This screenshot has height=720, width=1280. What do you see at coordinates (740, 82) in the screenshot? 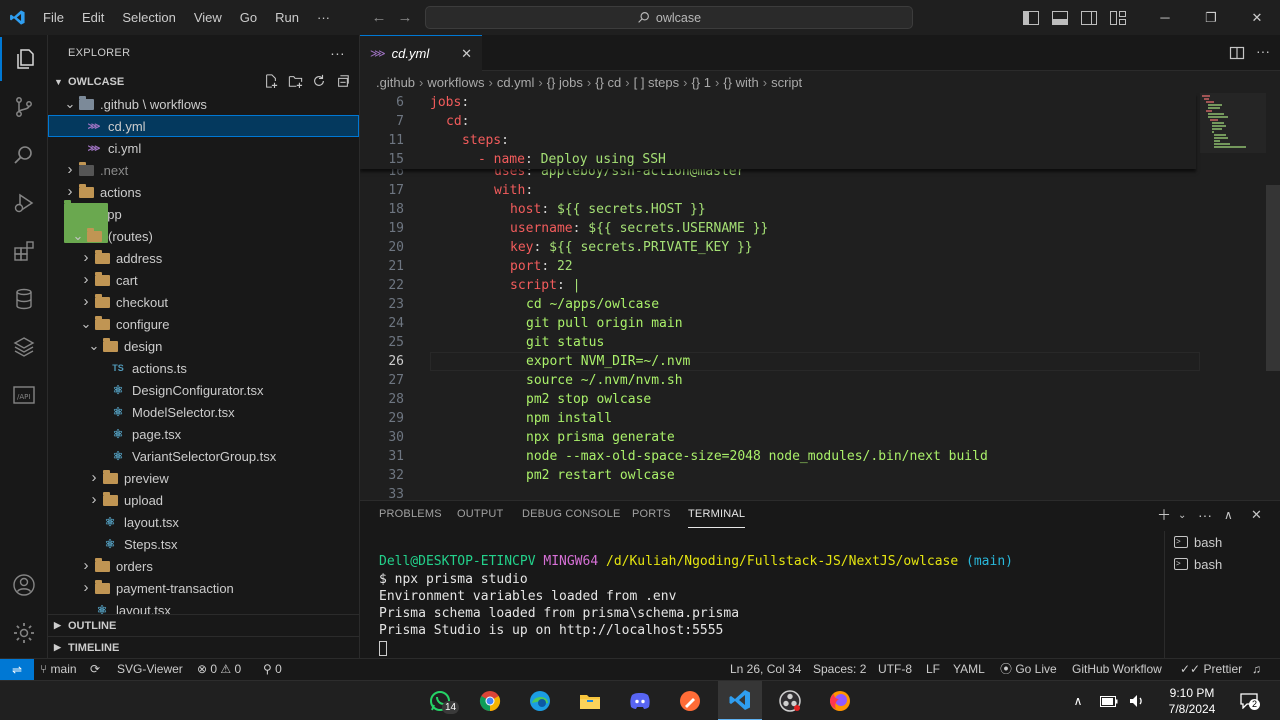
I see `breadcrumb-item: {} with` at bounding box center [740, 82].